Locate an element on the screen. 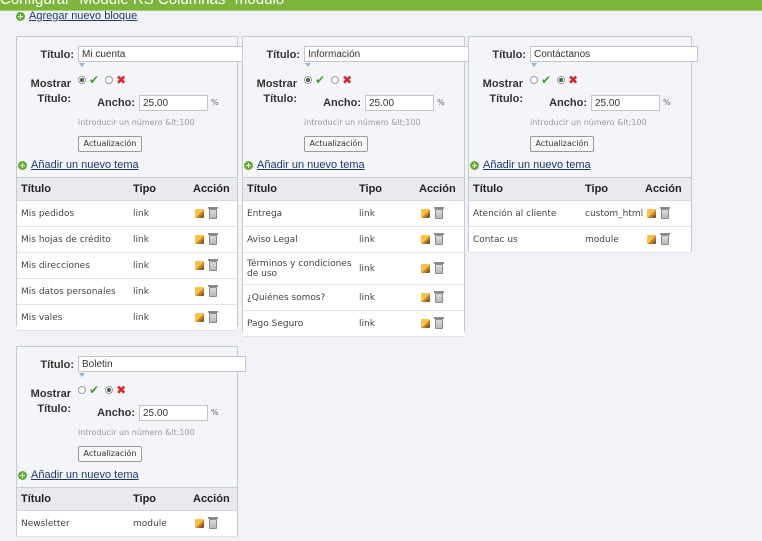 The width and height of the screenshot is (762, 541). block-title-input: Contáctanos is located at coordinates (614, 54).